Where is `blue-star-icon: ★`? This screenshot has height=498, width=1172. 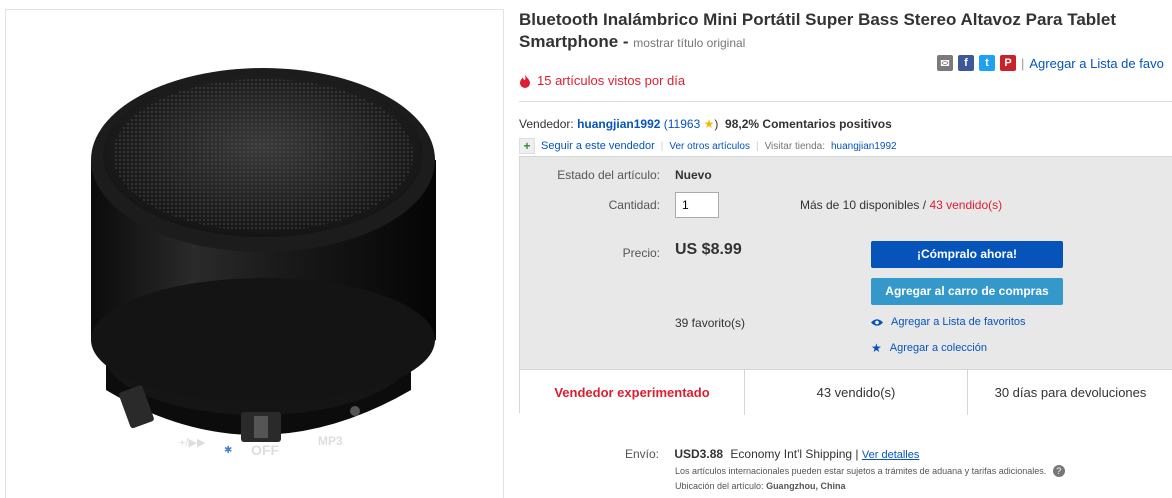 blue-star-icon: ★ is located at coordinates (876, 348).